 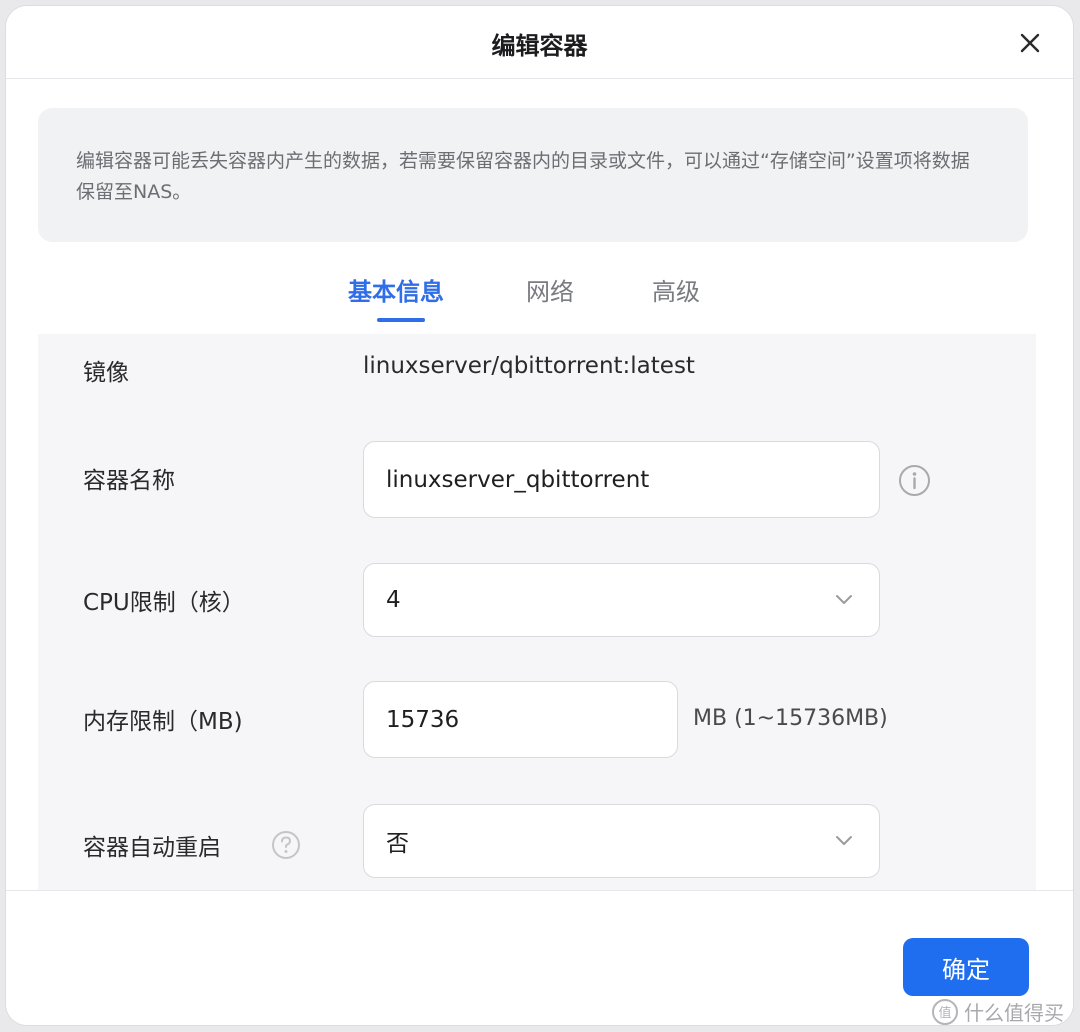 I want to click on auto-restart-value: 否, so click(x=397, y=844).